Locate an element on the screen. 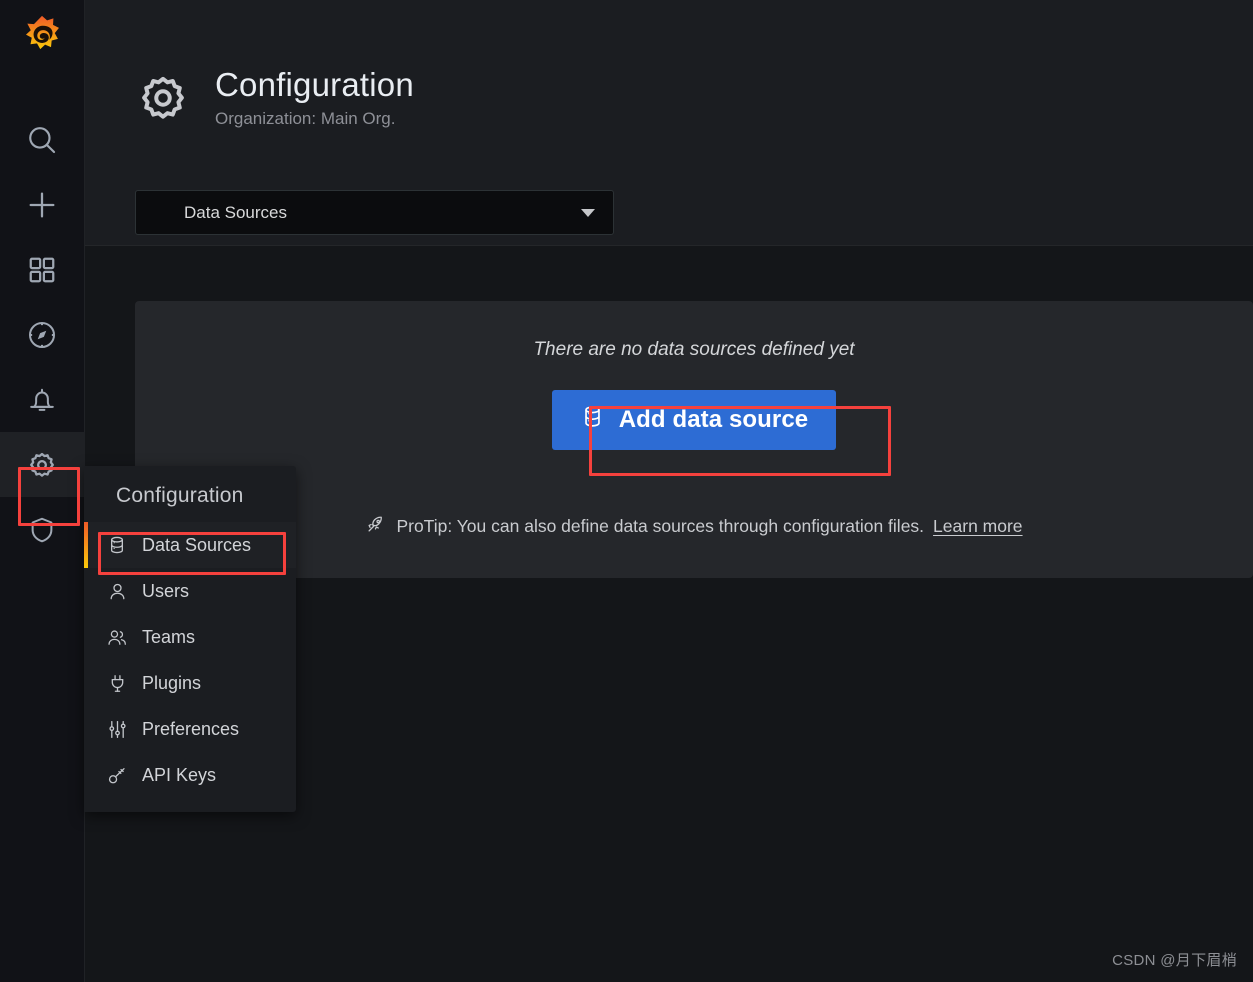 The image size is (1253, 982). page-subtitle: Organization: Main Org. is located at coordinates (305, 118).